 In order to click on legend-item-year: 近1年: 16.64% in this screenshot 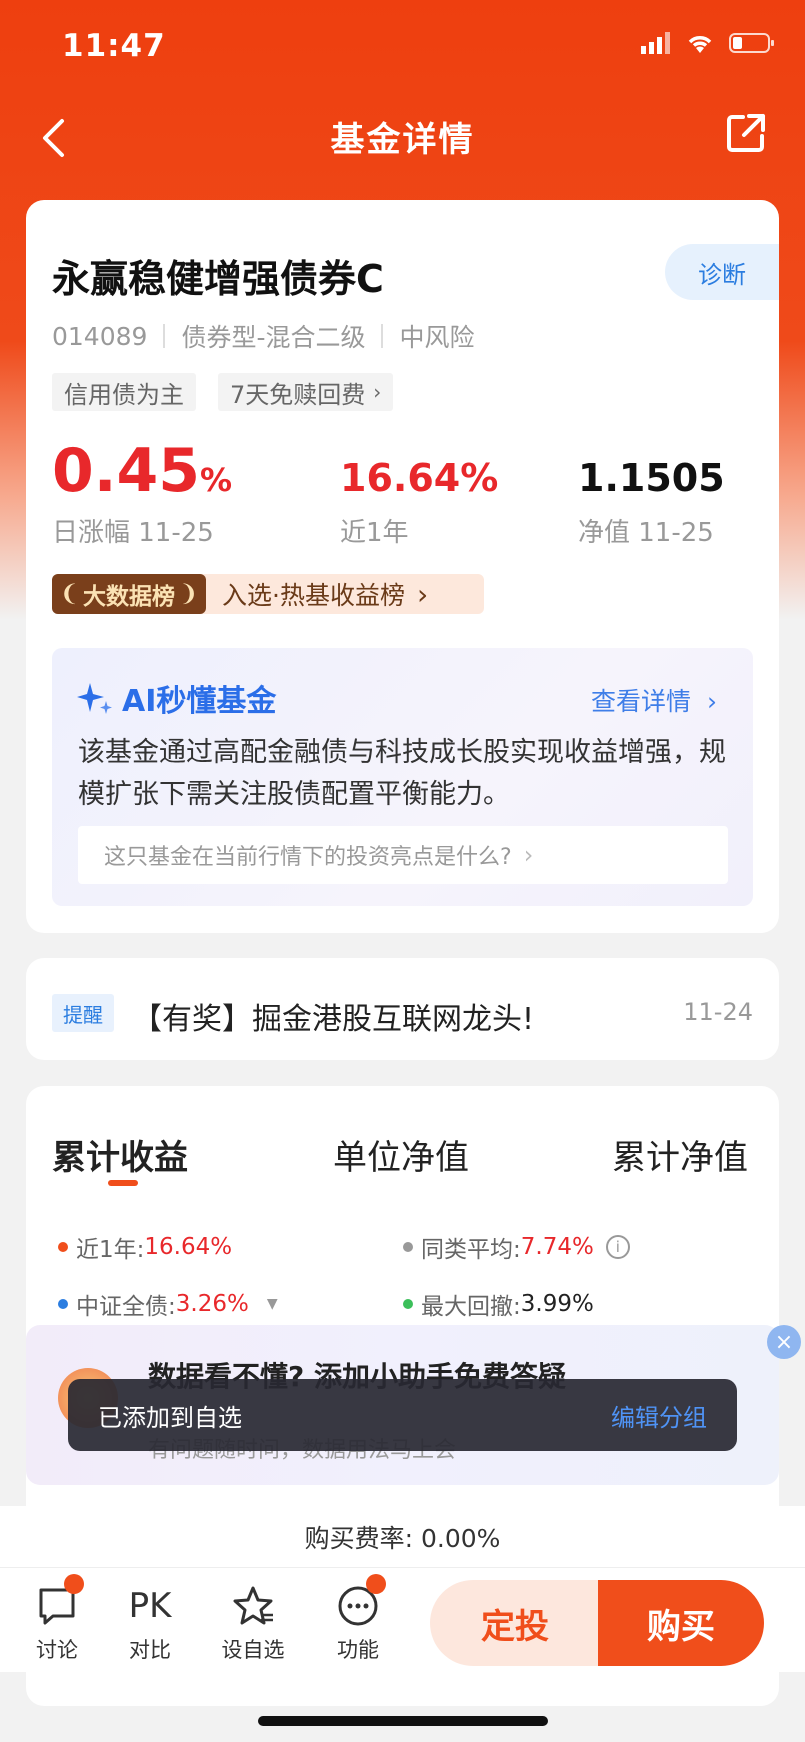, I will do `click(145, 1247)`.